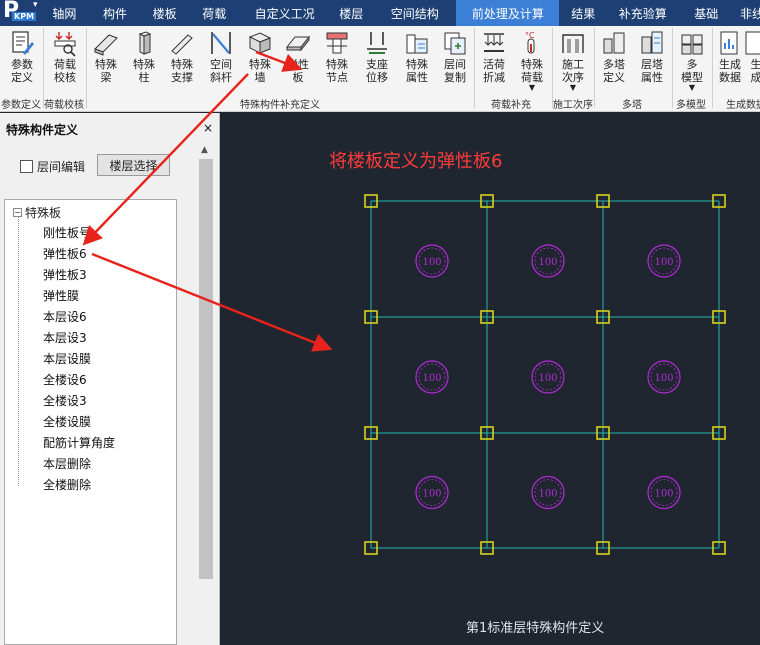 Image resolution: width=760 pixels, height=645 pixels. Describe the element at coordinates (61, 167) in the screenshot. I see `floor-edit-label: 层间编辑` at that location.